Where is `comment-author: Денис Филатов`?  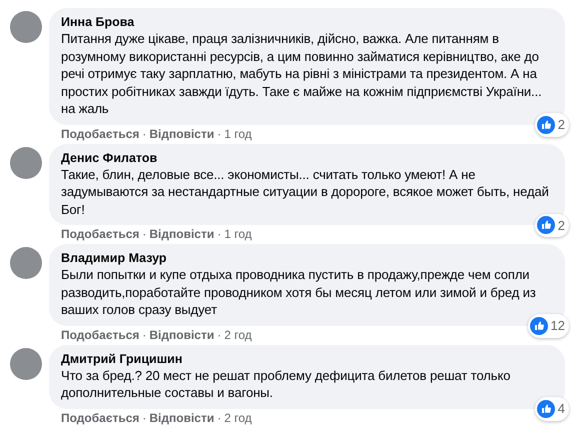 comment-author: Денис Филатов is located at coordinates (307, 158).